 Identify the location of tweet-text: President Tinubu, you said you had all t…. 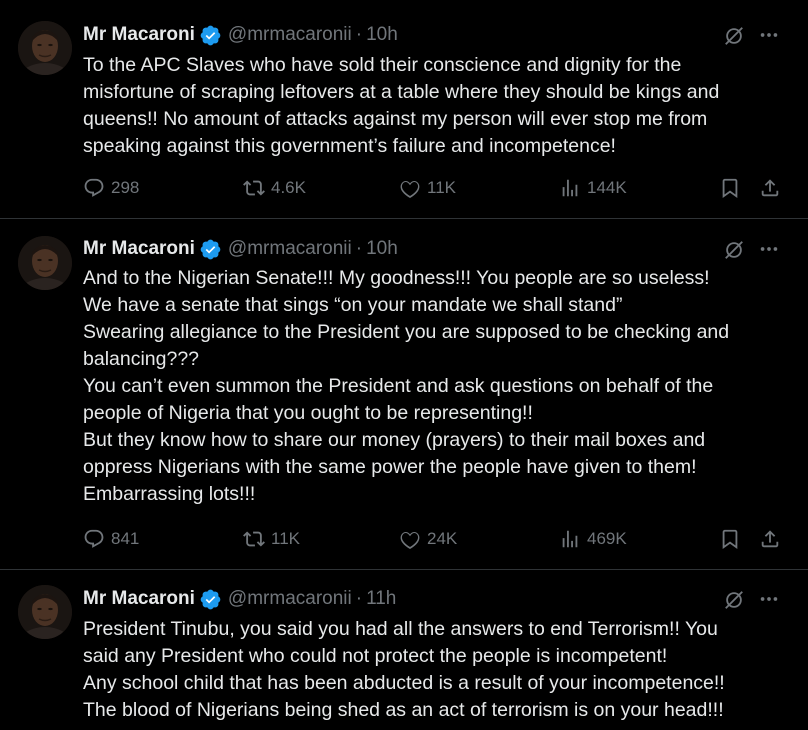
(435, 670).